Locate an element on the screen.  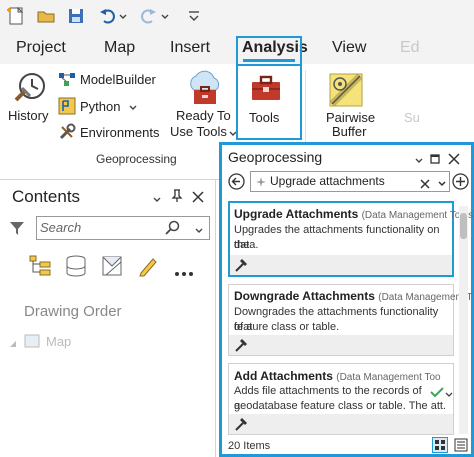
list-view-icon is located at coordinates (461, 445).